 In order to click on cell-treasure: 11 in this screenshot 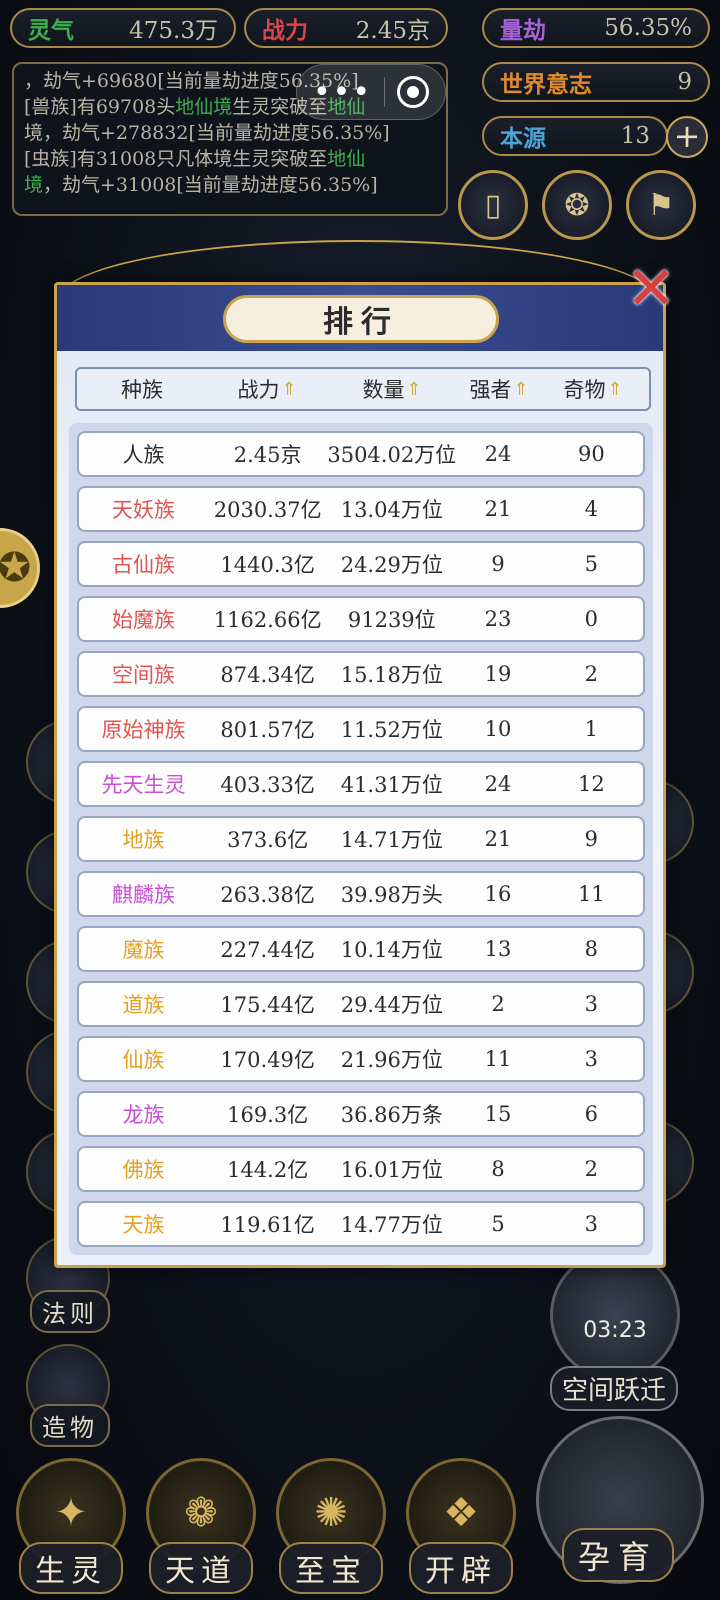, I will do `click(591, 894)`.